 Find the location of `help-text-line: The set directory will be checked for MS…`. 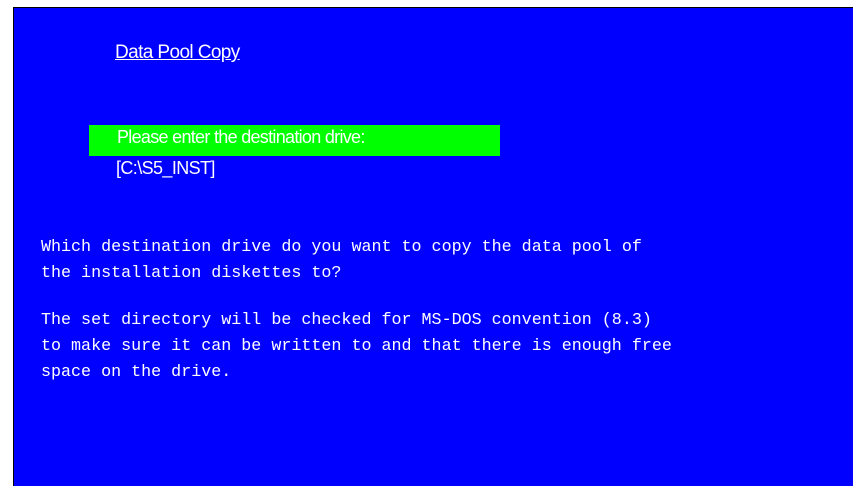

help-text-line: The set directory will be checked for MS… is located at coordinates (346, 320).